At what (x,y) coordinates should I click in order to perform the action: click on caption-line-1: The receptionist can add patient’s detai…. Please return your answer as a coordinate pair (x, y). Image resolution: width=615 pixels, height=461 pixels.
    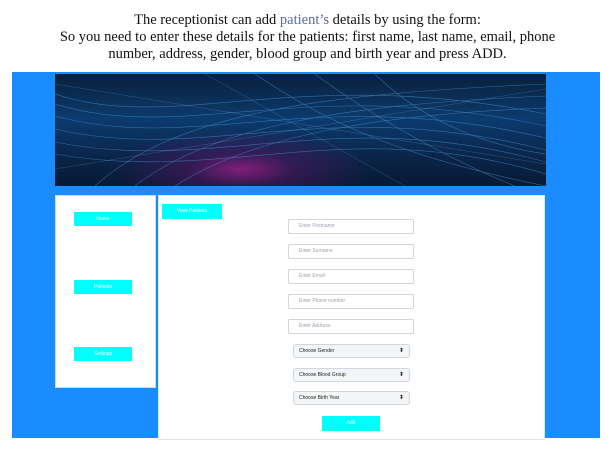
    Looking at the image, I should click on (307, 20).